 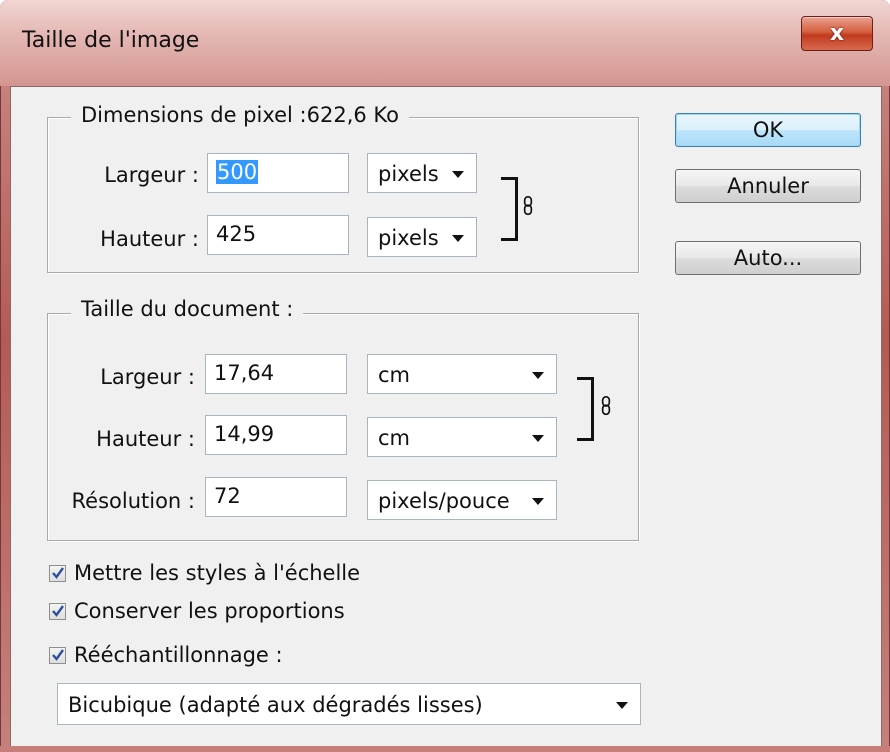 I want to click on resample-option: Rééchantillonnage :, so click(x=166, y=655).